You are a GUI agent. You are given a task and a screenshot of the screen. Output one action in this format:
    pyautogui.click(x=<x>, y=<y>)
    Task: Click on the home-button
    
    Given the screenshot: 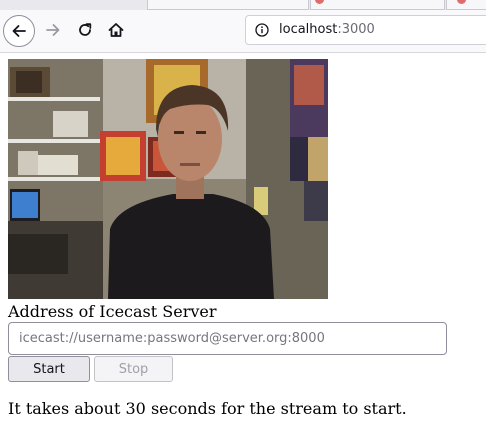 What is the action you would take?
    pyautogui.click(x=116, y=30)
    